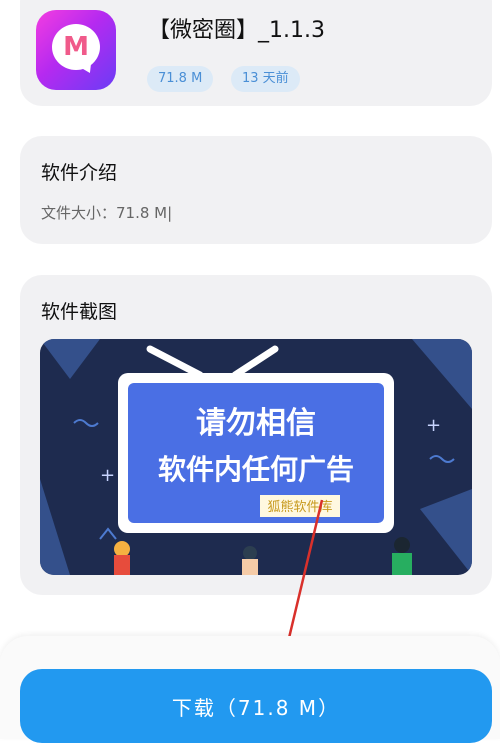 The height and width of the screenshot is (743, 500). I want to click on app-logo-icon: M, so click(76, 50).